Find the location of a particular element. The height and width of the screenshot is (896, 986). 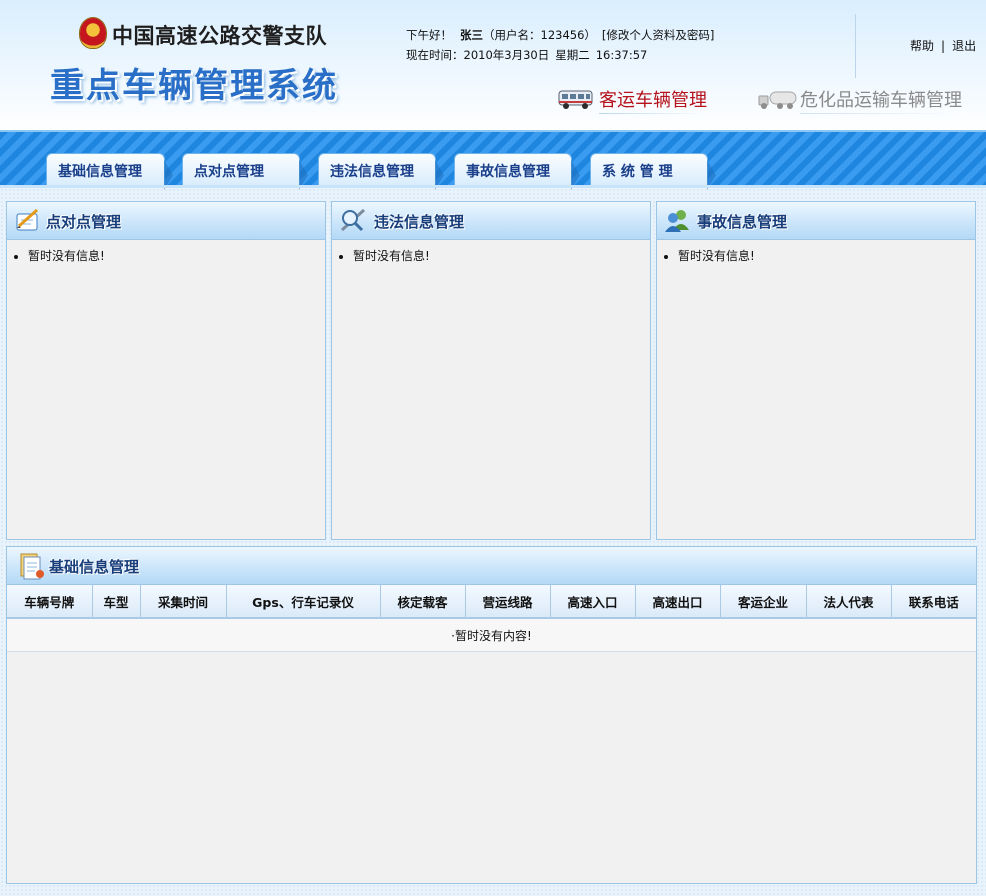

passenger-module-label: 客运车辆管理 is located at coordinates (653, 100).